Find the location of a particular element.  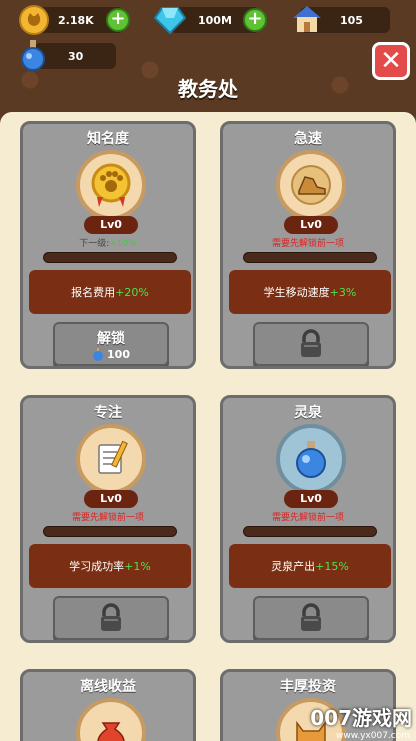

gem-value: 100M is located at coordinates (215, 20).